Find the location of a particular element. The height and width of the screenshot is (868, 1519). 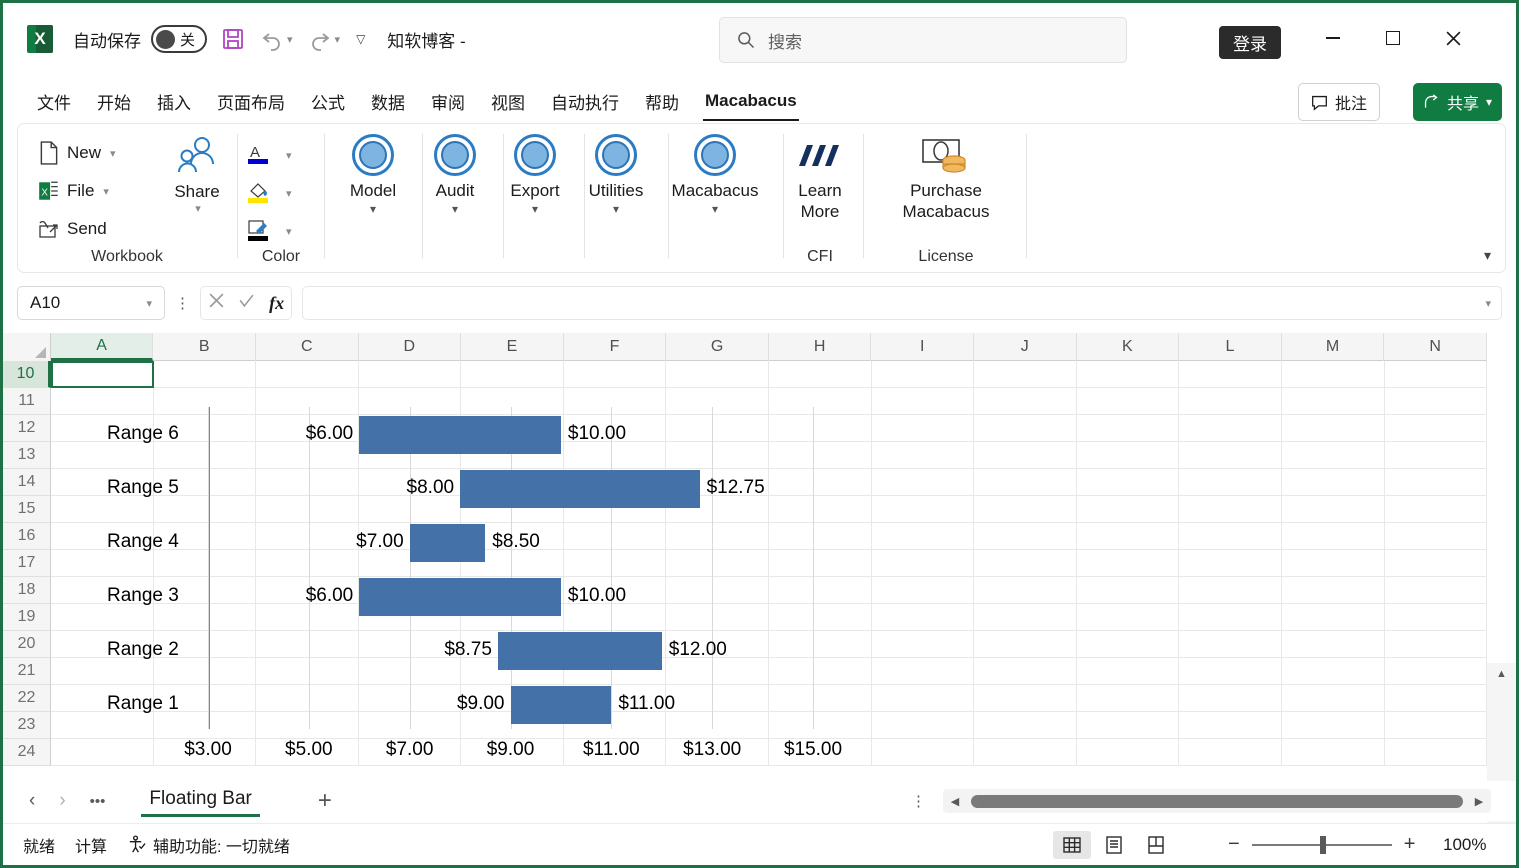

normal-view-button is located at coordinates (1072, 844).